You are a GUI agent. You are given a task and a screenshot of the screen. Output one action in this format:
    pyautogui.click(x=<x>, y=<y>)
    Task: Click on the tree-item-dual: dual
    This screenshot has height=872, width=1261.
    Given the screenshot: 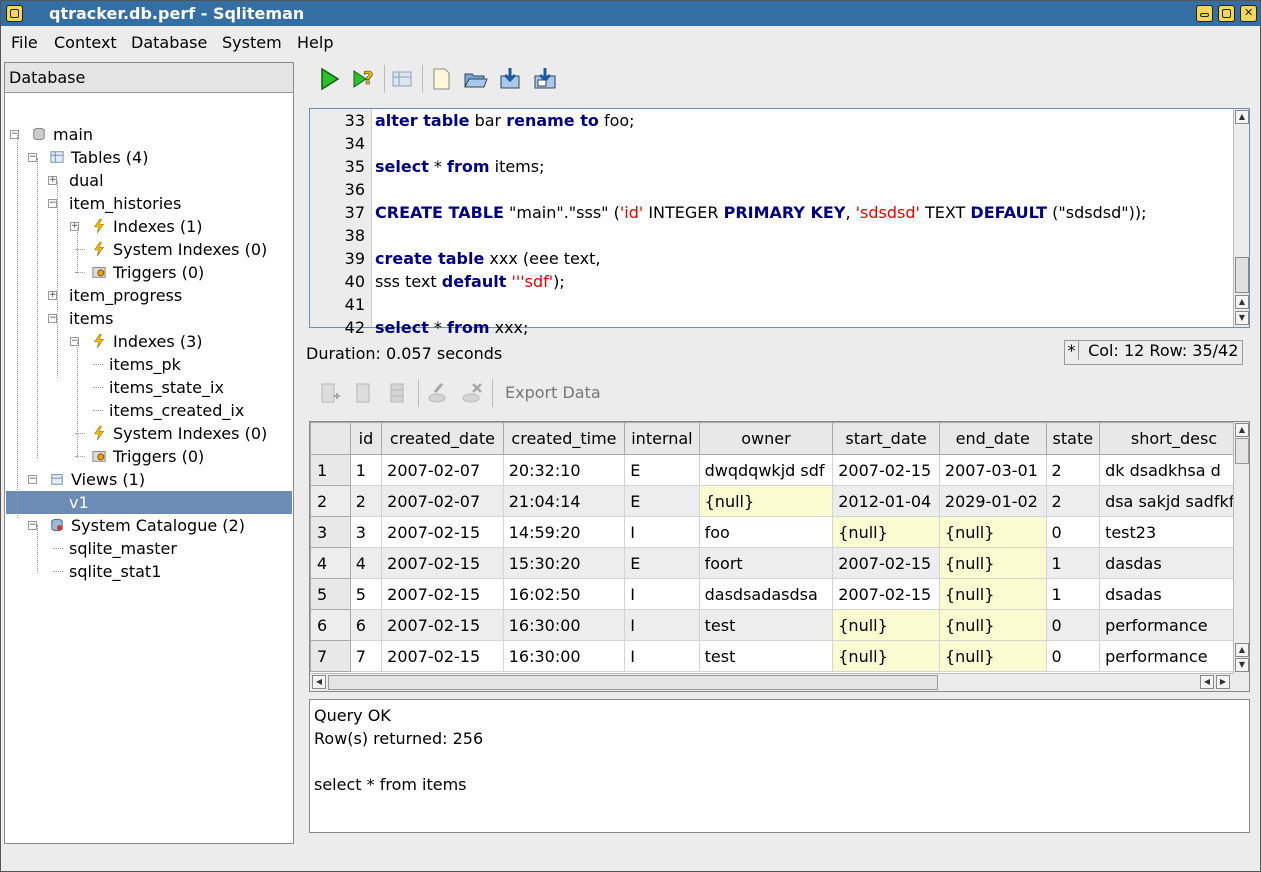 What is the action you would take?
    pyautogui.click(x=86, y=180)
    